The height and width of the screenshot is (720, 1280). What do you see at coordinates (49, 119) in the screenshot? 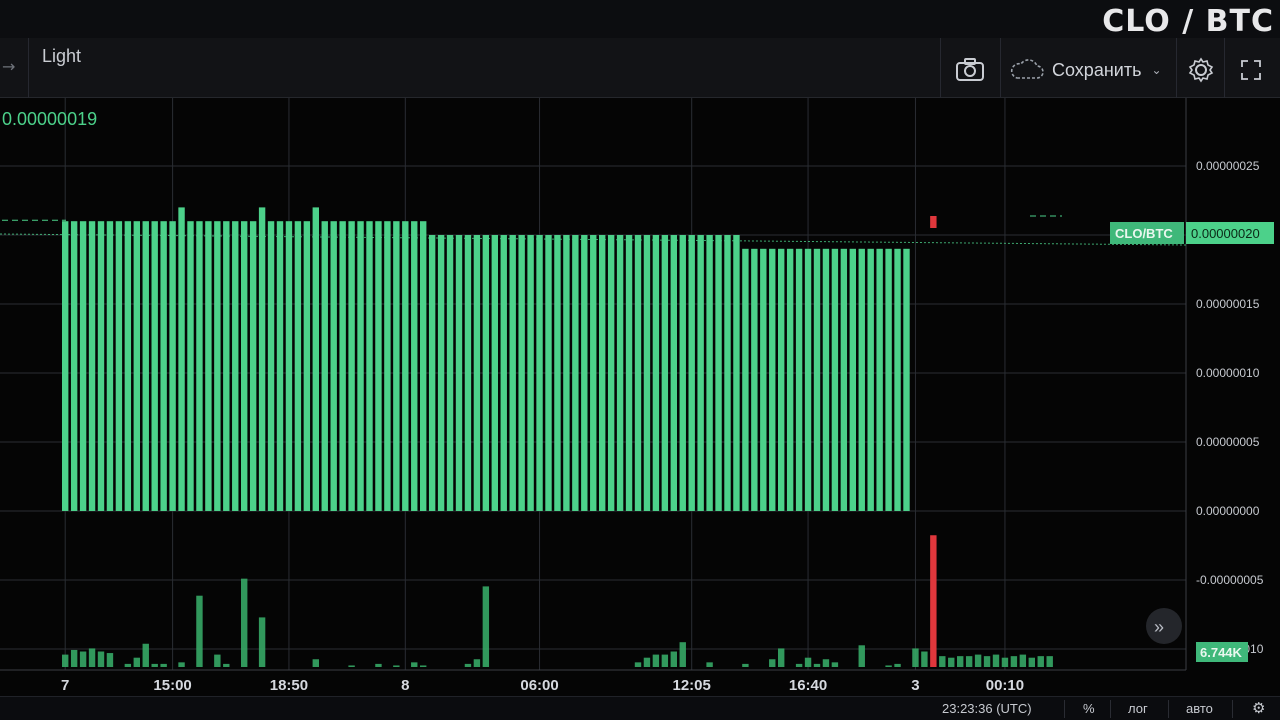
I see `legend-last-value: 0.00000019` at bounding box center [49, 119].